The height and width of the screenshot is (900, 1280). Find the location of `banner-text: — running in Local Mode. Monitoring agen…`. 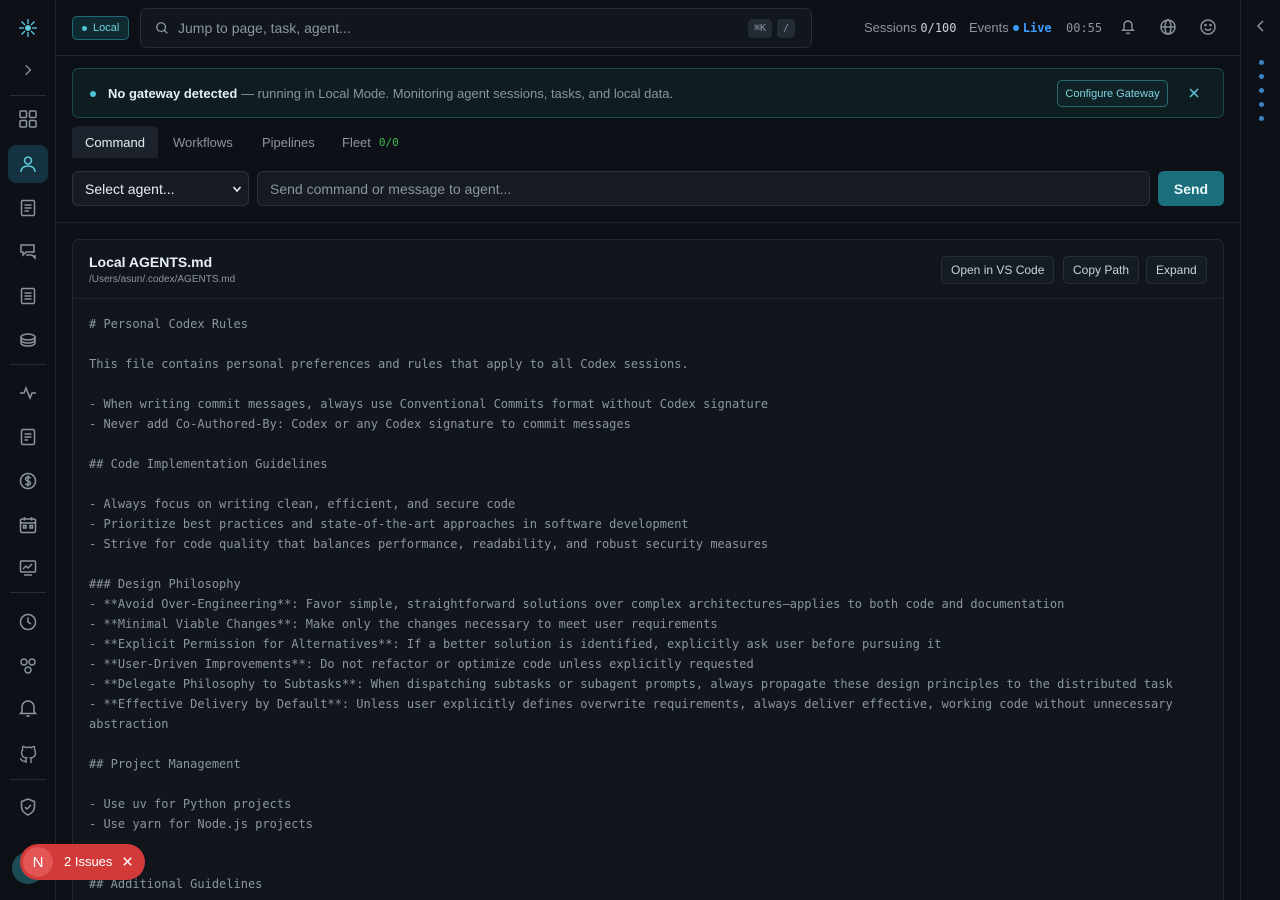

banner-text: — running in Local Mode. Monitoring agen… is located at coordinates (455, 93).